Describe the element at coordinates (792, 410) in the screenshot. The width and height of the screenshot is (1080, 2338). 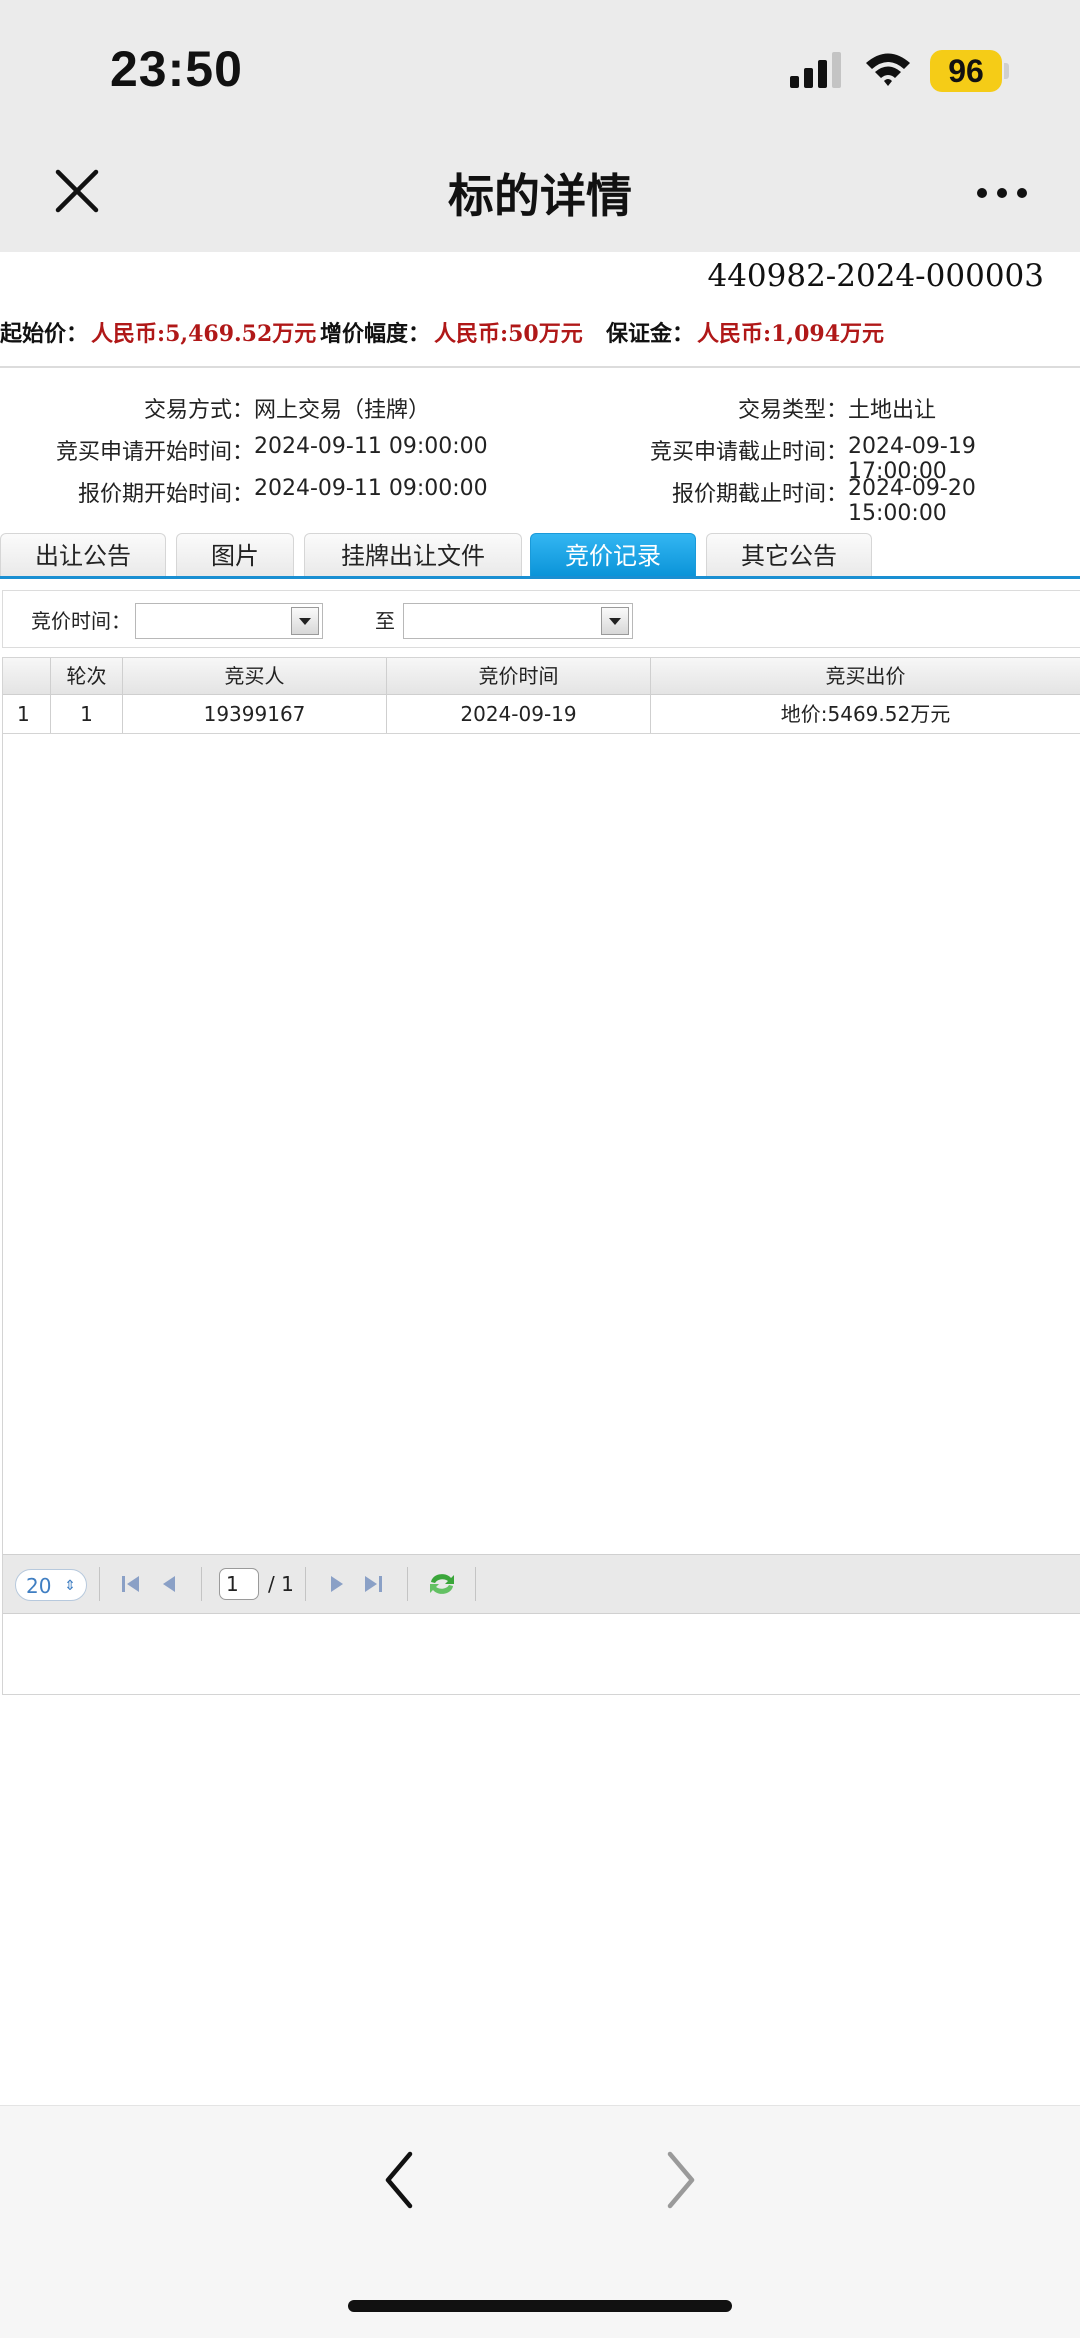
I see `trade-type-label: 交易类型：` at that location.